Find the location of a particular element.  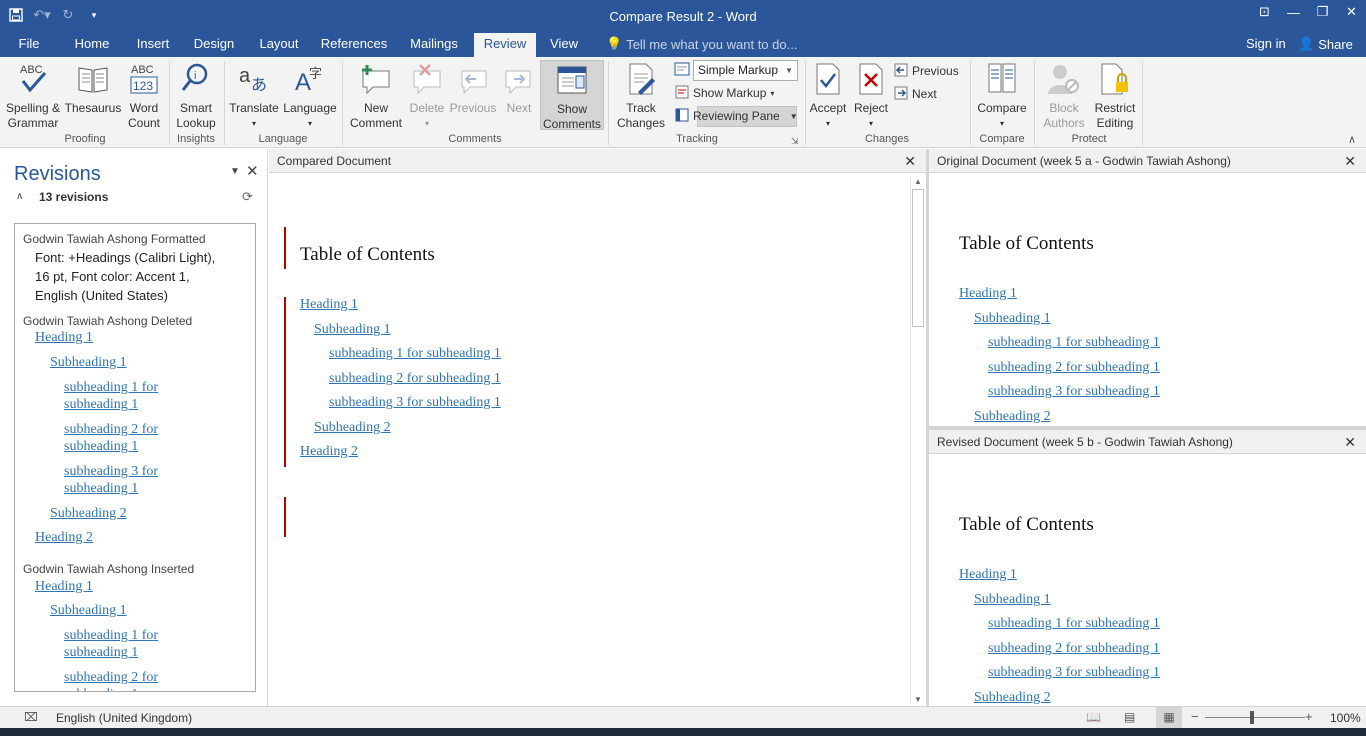

collapse-icon: ∧ is located at coordinates (19, 196).